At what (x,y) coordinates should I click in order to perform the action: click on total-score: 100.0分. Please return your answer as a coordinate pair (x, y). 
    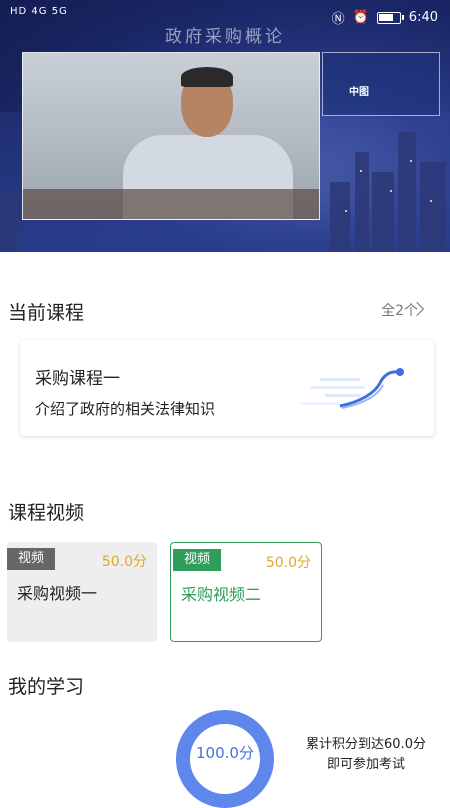
    Looking at the image, I should click on (225, 753).